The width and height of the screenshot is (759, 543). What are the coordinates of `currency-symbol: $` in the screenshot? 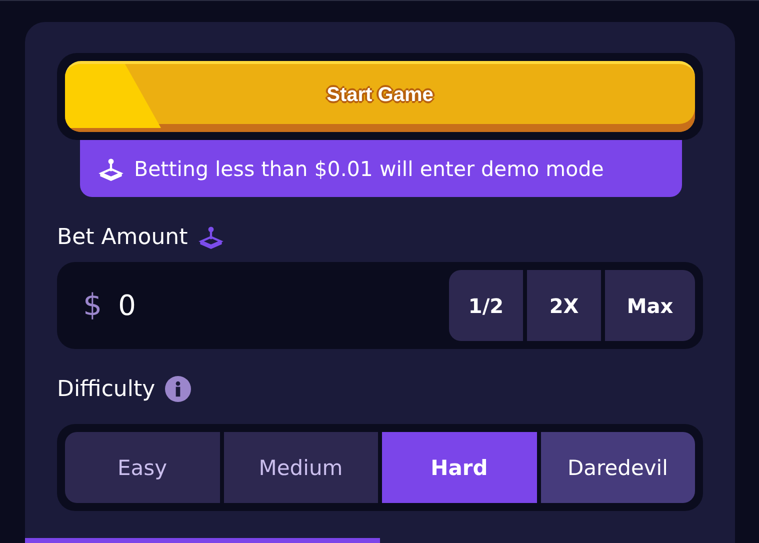 It's located at (92, 305).